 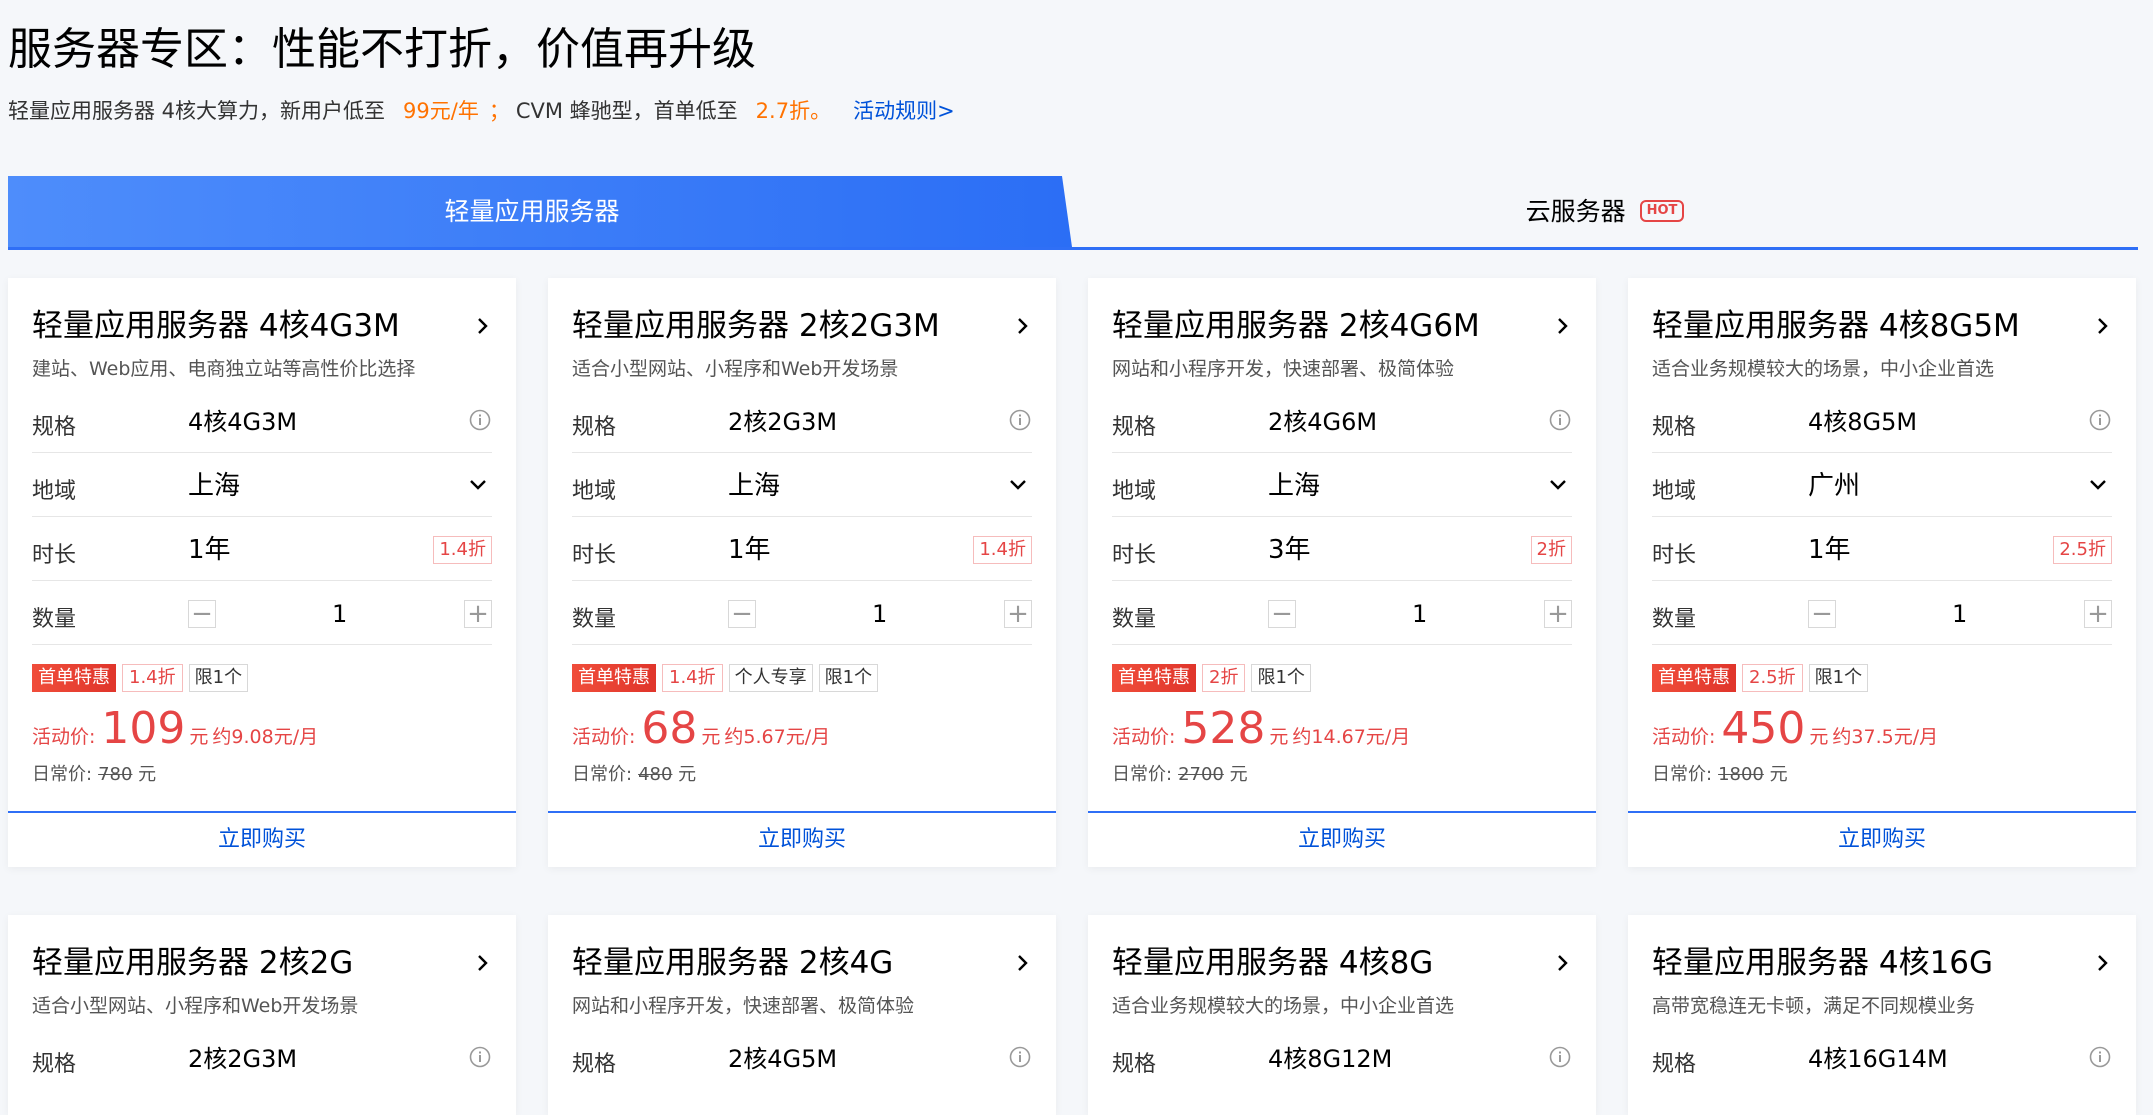 I want to click on card-header-link: 轻量应用服务器 4核4G3M, so click(x=262, y=326).